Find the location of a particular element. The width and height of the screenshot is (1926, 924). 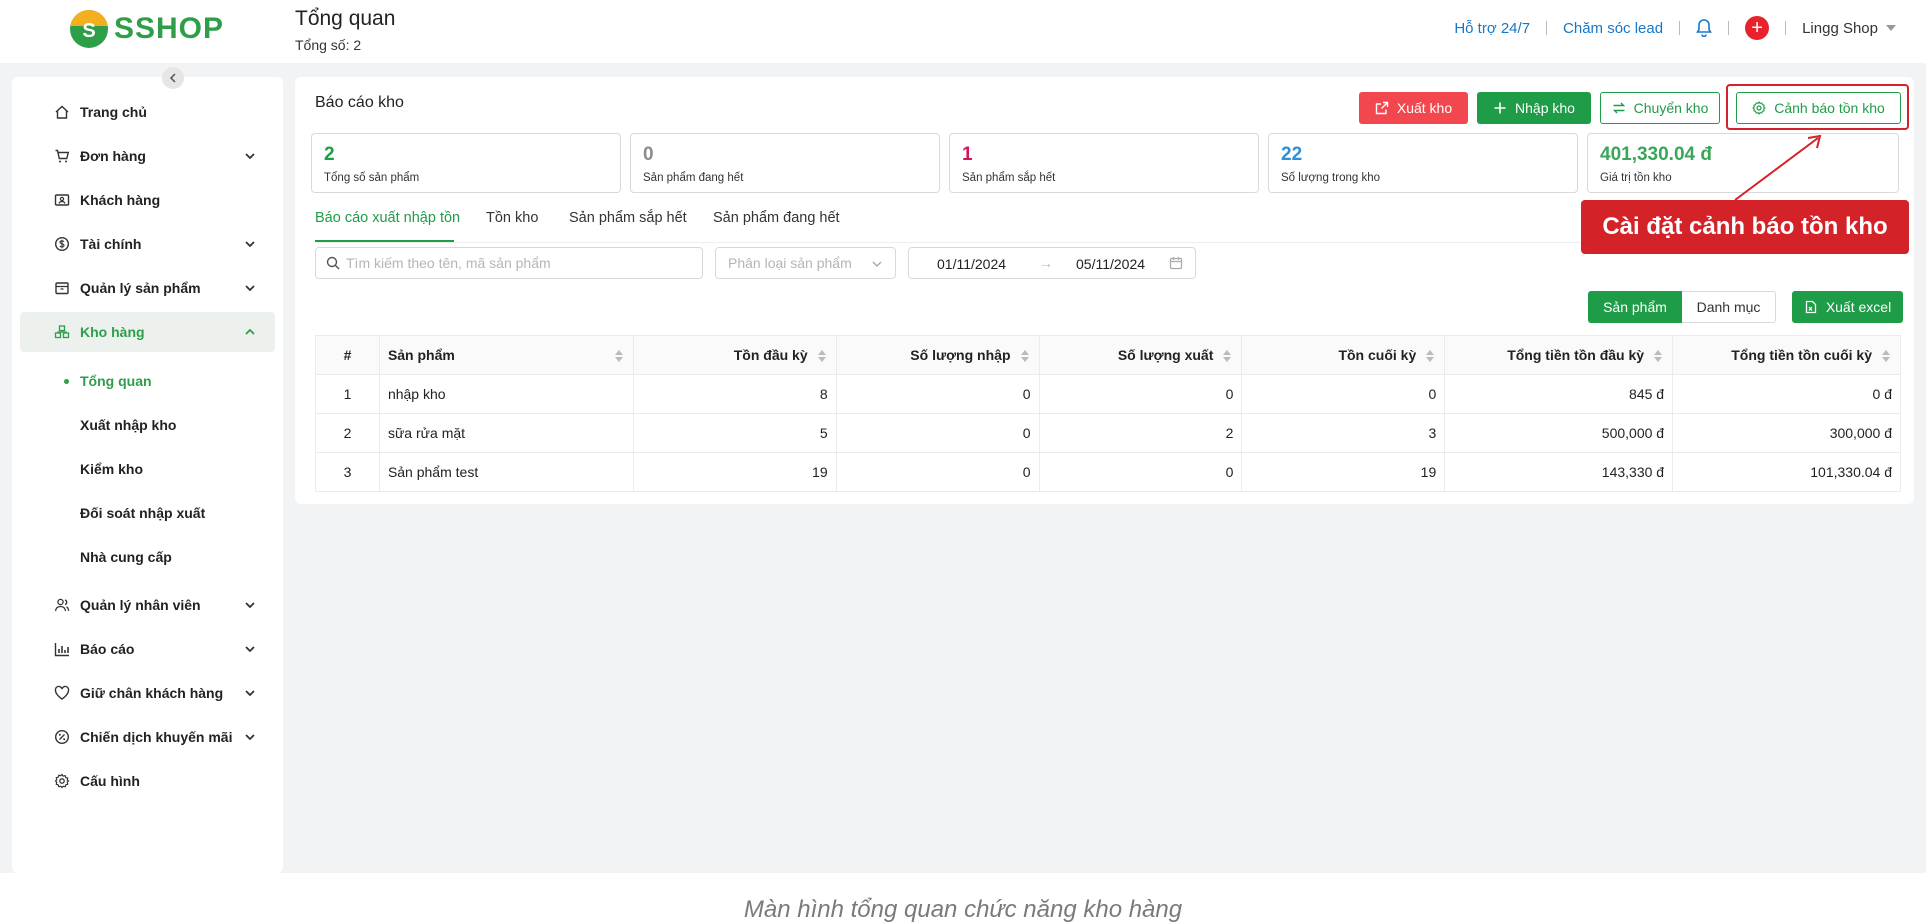

column-header-closing-value: Tổng tiền tồn cuối kỳ is located at coordinates (1786, 355).